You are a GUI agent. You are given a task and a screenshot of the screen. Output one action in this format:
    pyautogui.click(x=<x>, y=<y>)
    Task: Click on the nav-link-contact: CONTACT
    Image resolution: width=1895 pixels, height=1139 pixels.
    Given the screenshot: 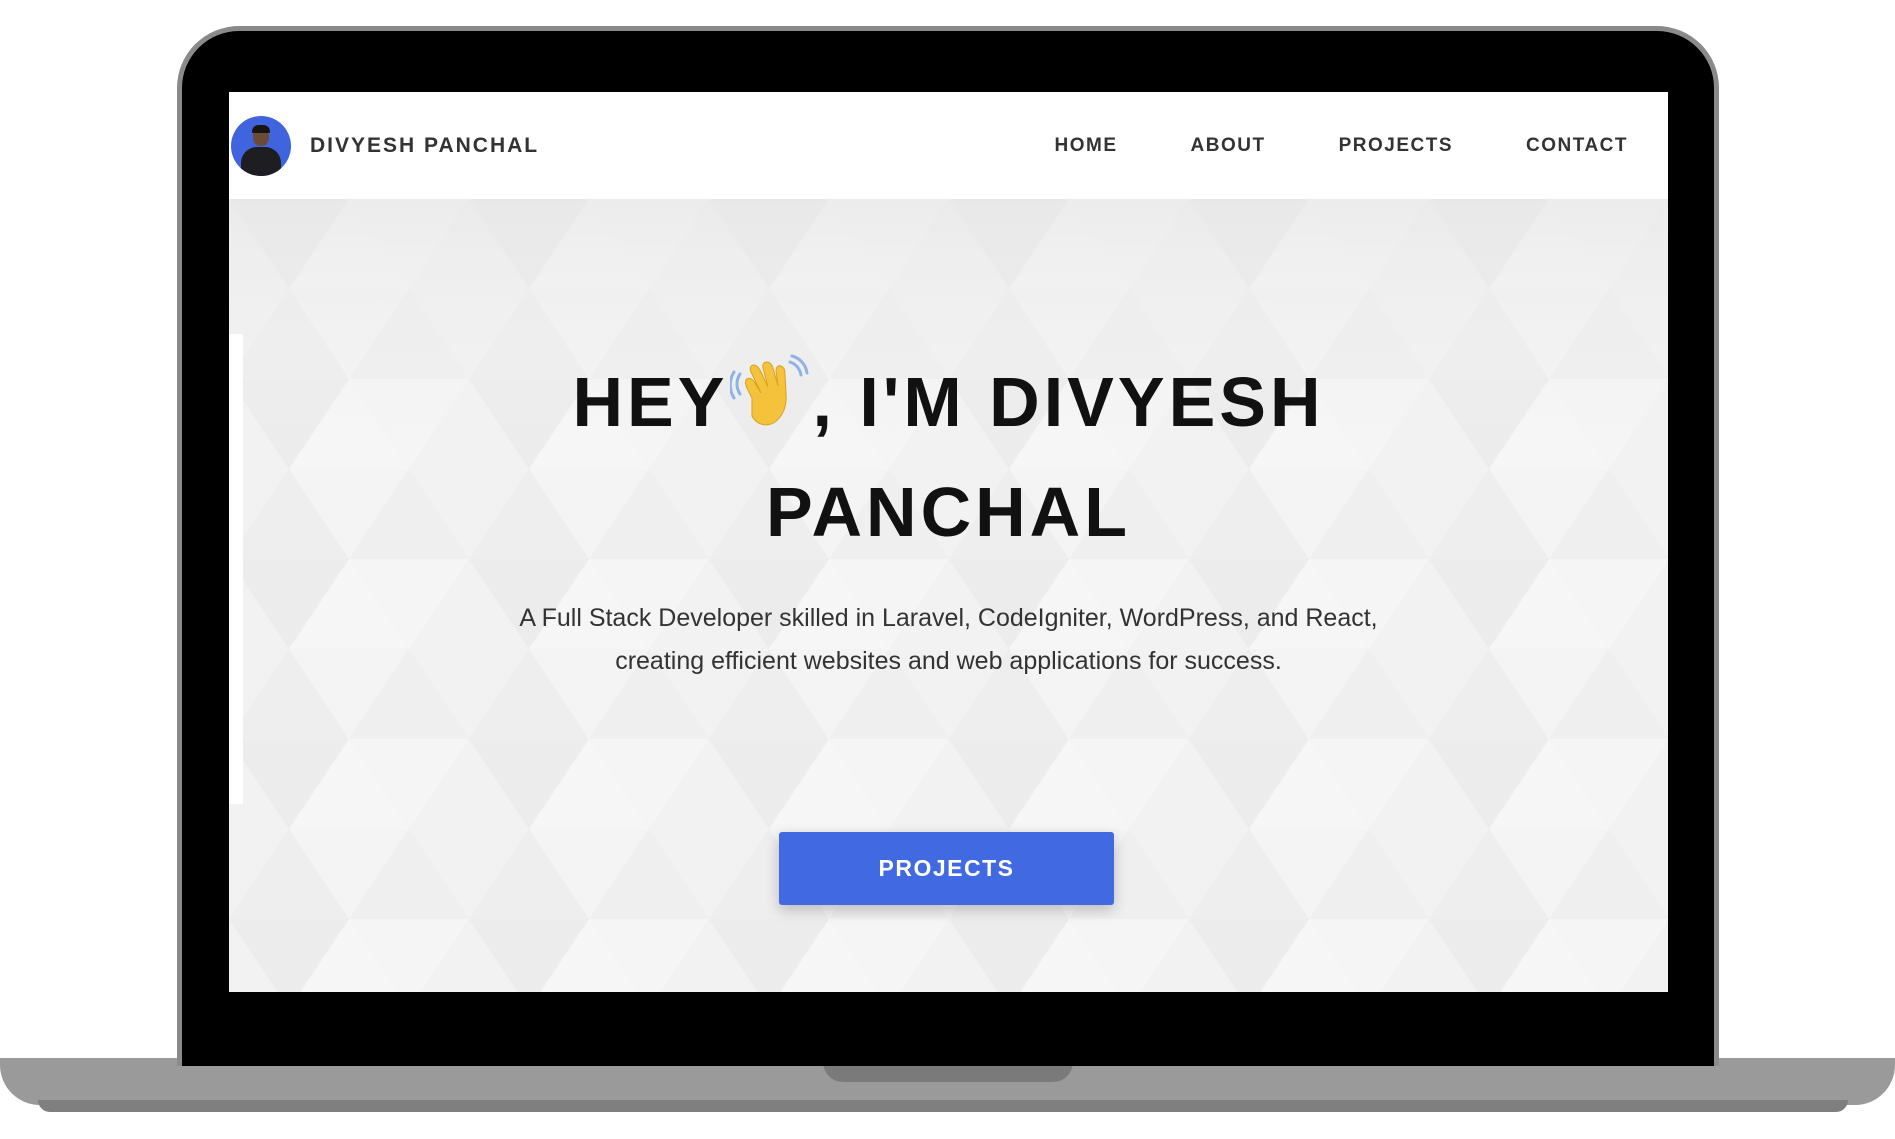 What is the action you would take?
    pyautogui.click(x=1577, y=146)
    